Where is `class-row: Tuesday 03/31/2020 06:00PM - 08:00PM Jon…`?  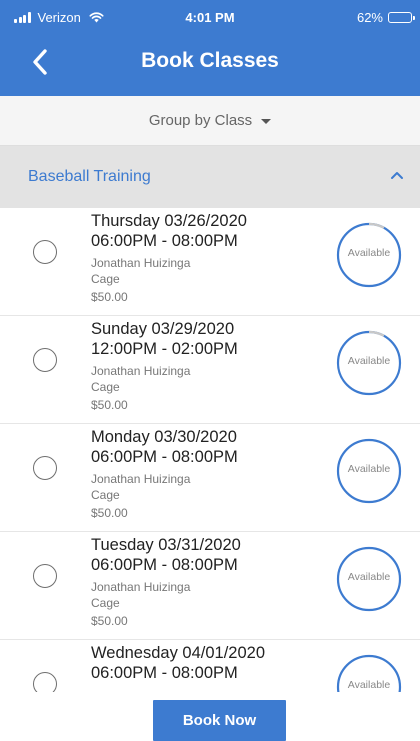
class-row: Tuesday 03/31/2020 06:00PM - 08:00PM Jon… is located at coordinates (210, 586).